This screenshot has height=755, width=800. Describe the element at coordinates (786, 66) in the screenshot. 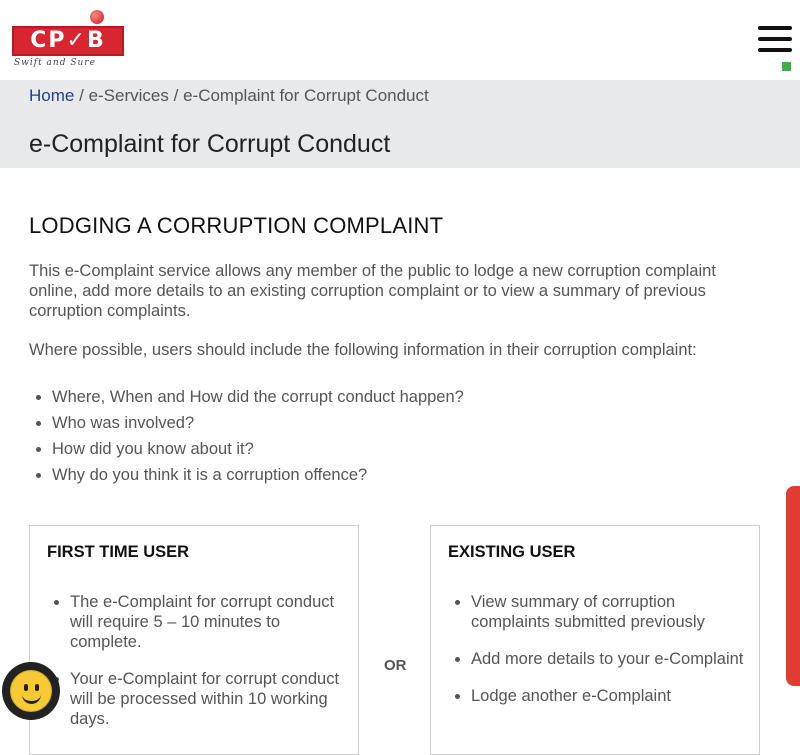

I see `status-indicator-icon` at that location.